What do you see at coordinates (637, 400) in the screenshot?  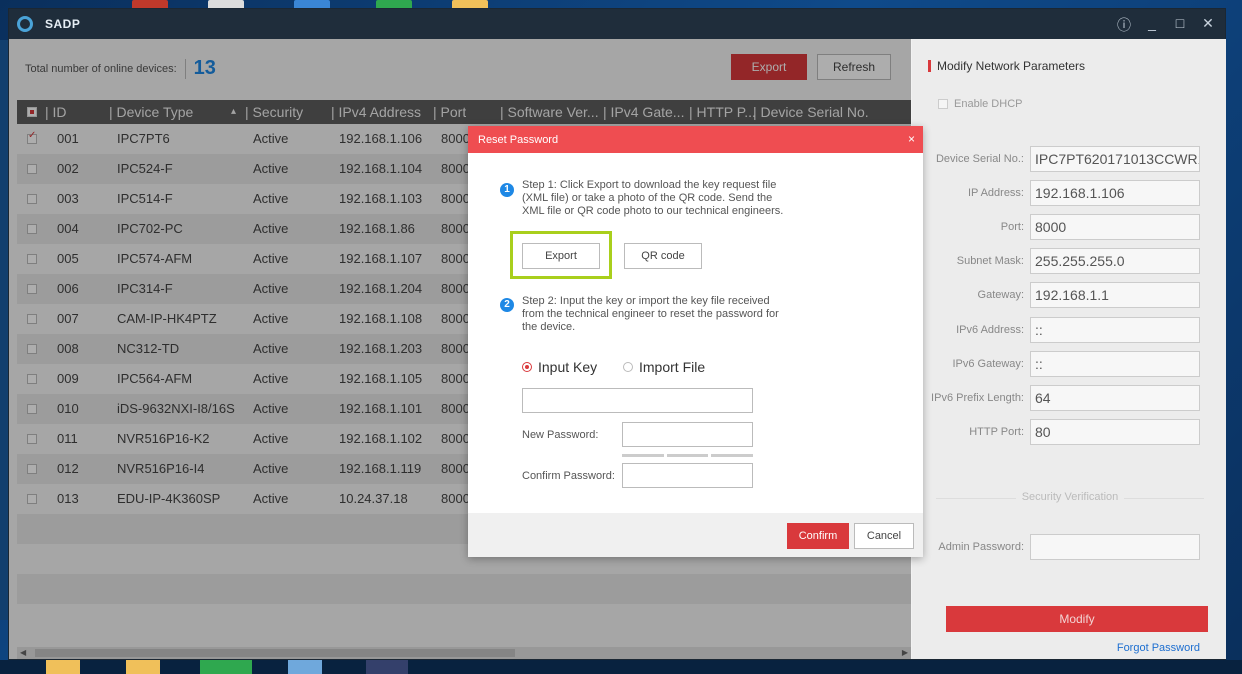 I see `key-input` at bounding box center [637, 400].